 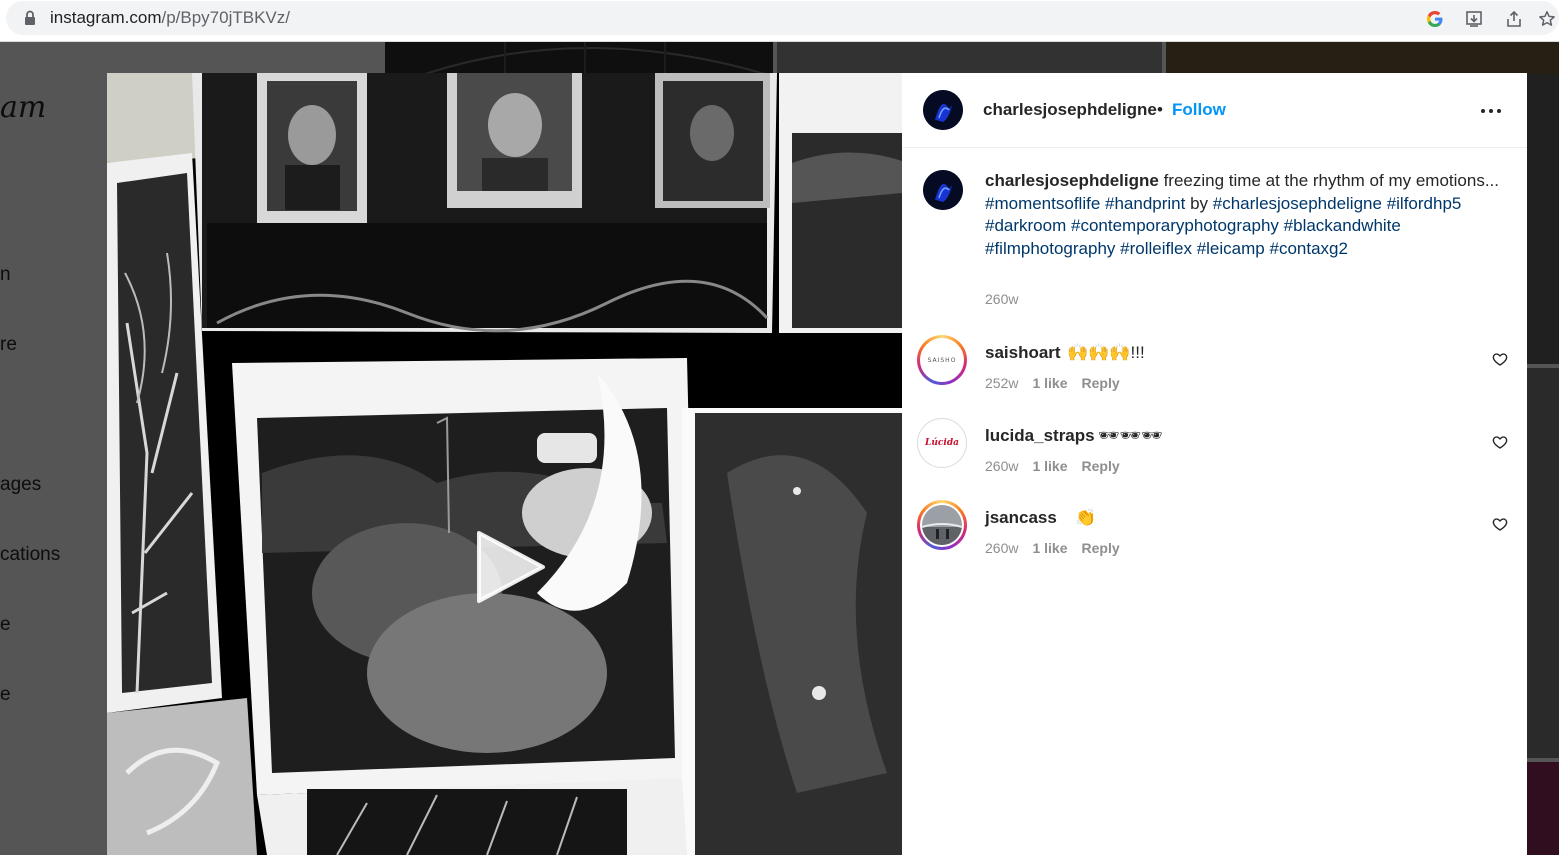 What do you see at coordinates (1021, 518) in the screenshot?
I see `comment-username: jsancass` at bounding box center [1021, 518].